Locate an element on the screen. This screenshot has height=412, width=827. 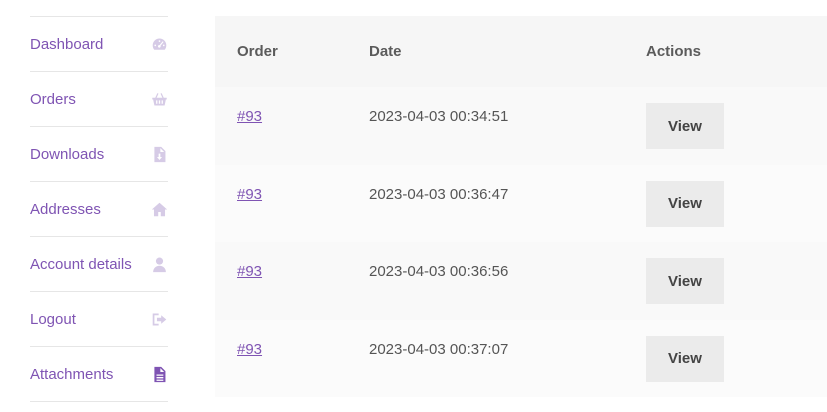
nav-item-attachments: Attachments is located at coordinates (99, 374).